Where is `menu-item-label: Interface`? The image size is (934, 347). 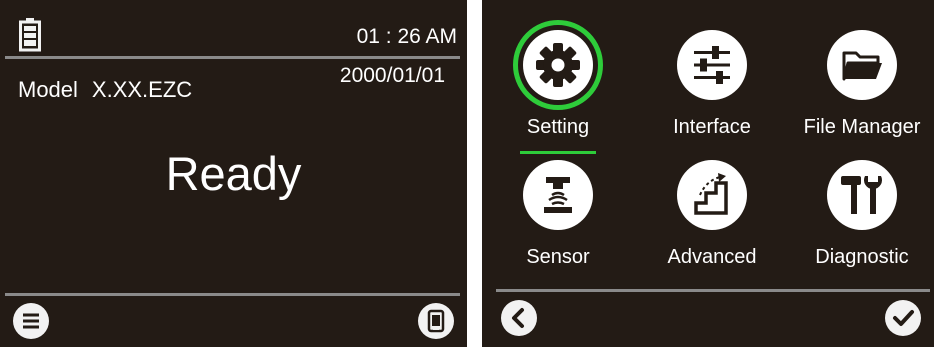
menu-item-label: Interface is located at coordinates (712, 127).